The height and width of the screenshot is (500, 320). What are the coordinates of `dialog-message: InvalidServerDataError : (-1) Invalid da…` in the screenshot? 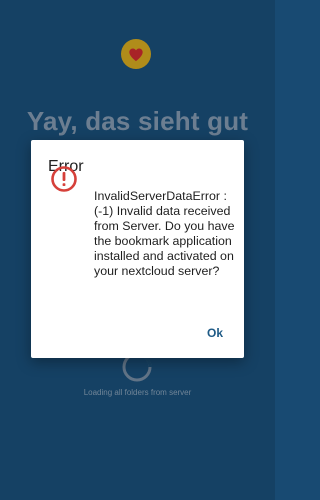 It's located at (164, 233).